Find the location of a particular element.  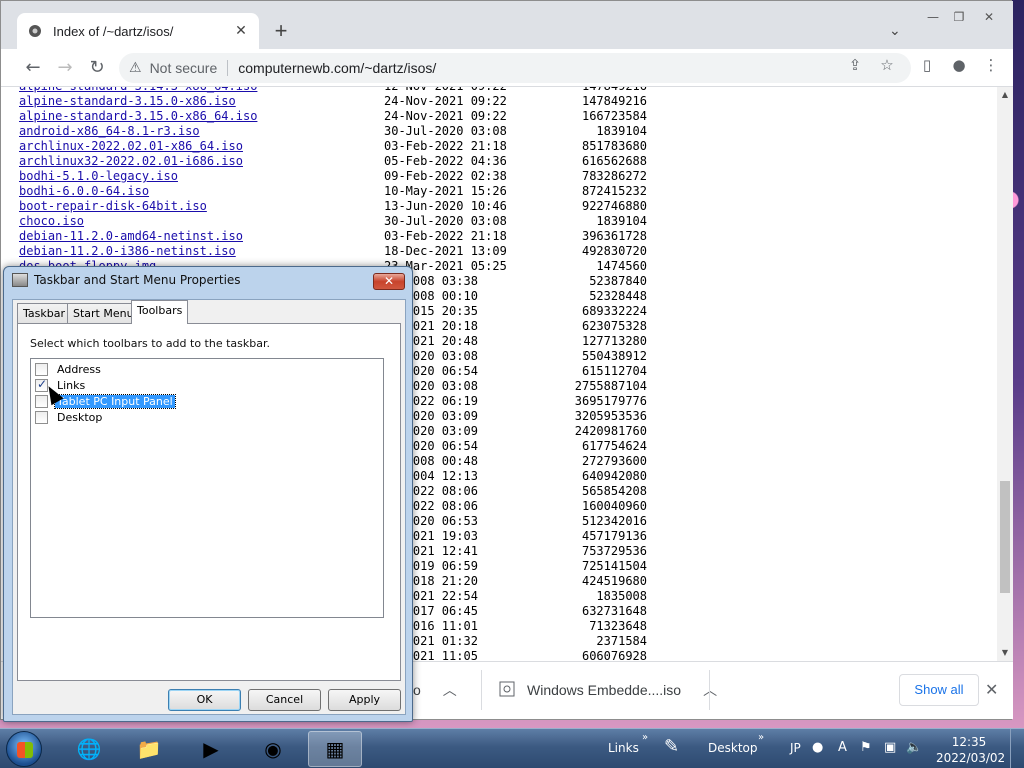

file-date: 24-Nov-2021 09:22 is located at coordinates (445, 116).